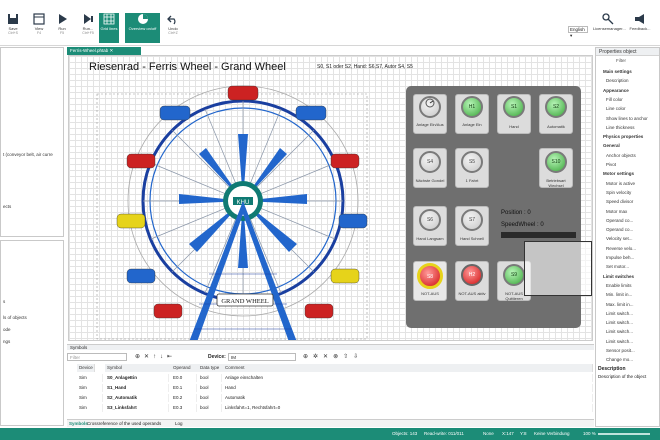 Image resolution: width=660 pixels, height=440 pixels. I want to click on button-s7: S7, so click(472, 220).